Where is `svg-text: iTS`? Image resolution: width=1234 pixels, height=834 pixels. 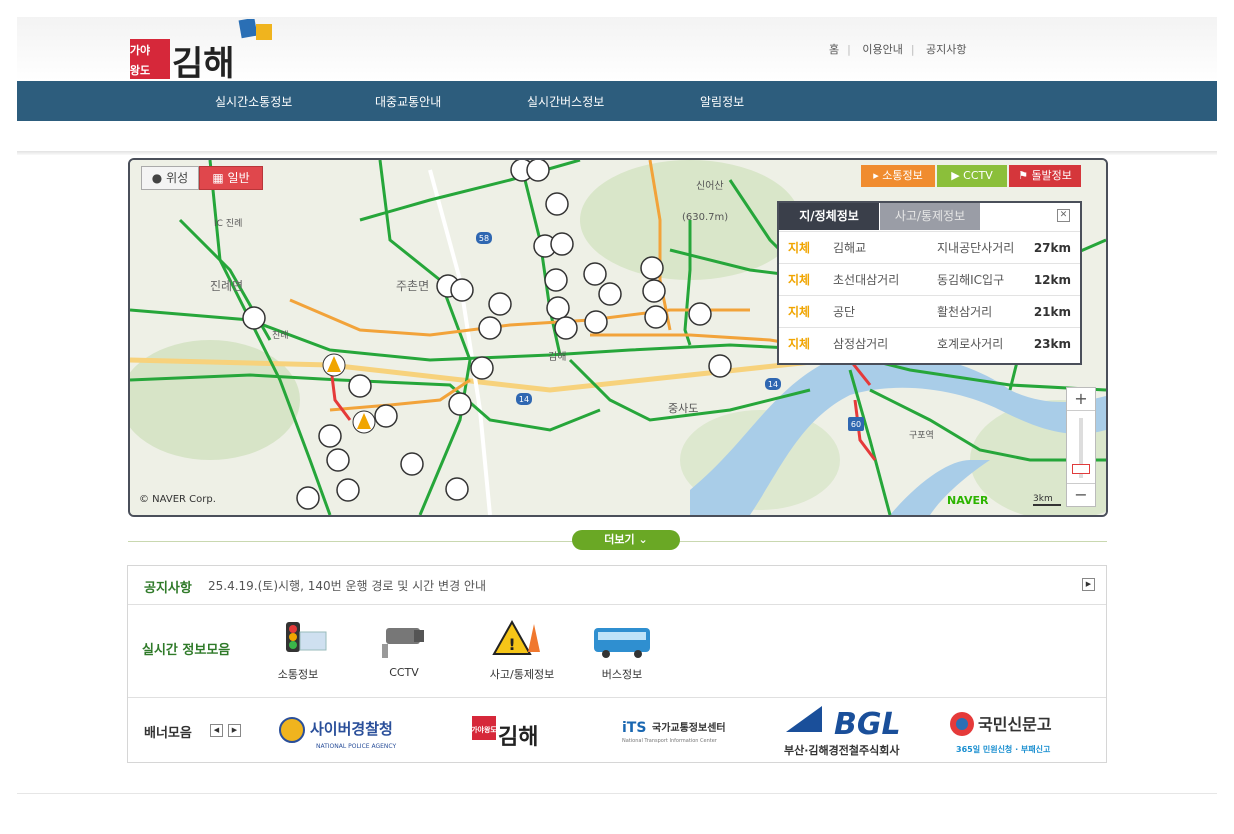
svg-text: iTS is located at coordinates (634, 728).